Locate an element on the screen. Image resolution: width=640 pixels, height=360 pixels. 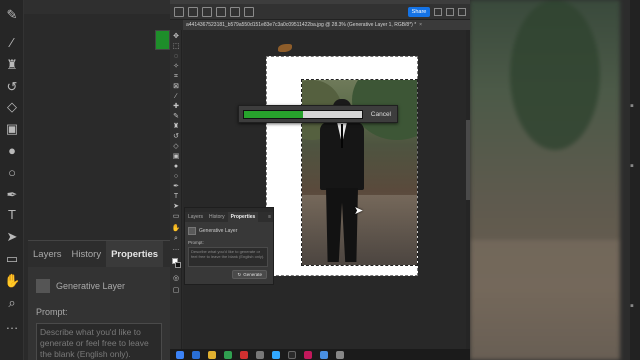
mouse-cursor-icon: ➤ is located at coordinates (359, 211).